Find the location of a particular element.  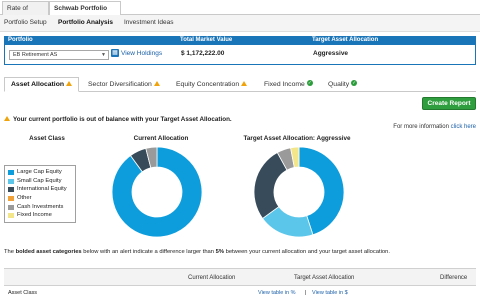

target-allocation-value: Aggressive is located at coordinates (331, 53).